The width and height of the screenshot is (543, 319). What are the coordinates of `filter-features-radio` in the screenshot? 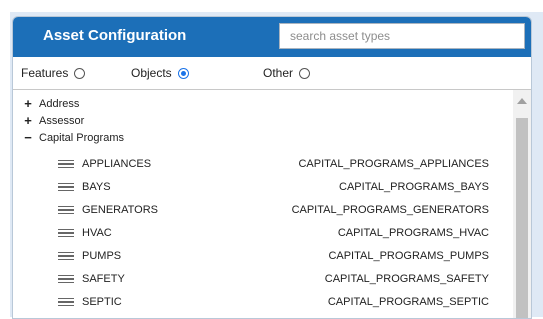 It's located at (80, 73).